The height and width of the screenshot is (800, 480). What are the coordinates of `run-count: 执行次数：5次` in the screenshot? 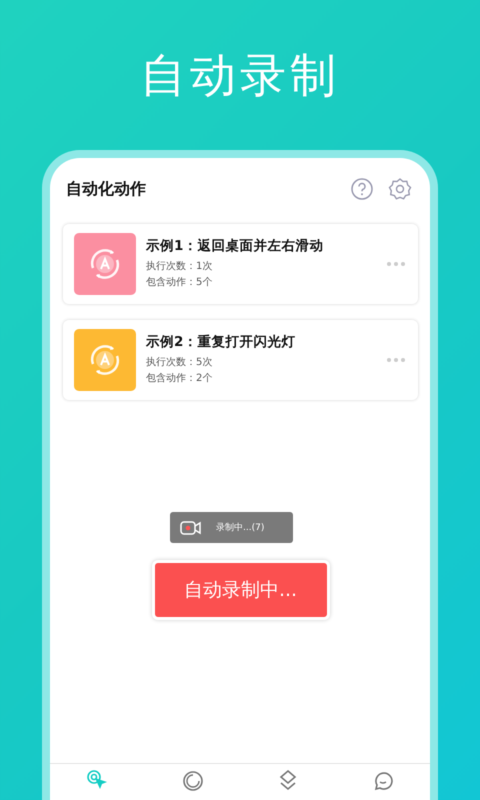 It's located at (180, 363).